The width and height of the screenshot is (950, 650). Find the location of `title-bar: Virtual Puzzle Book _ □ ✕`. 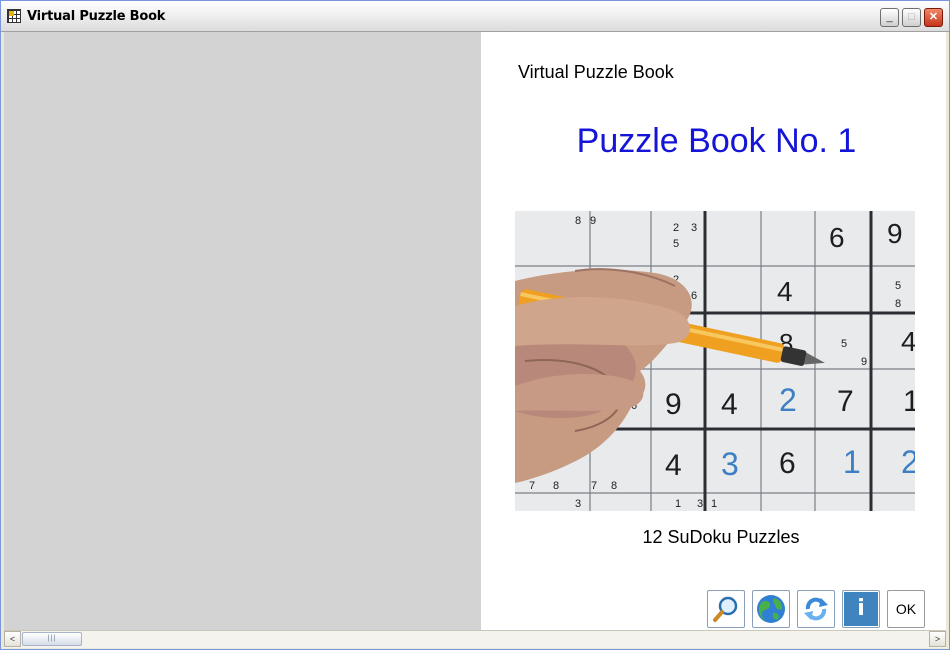

title-bar: Virtual Puzzle Book _ □ ✕ is located at coordinates (475, 16).